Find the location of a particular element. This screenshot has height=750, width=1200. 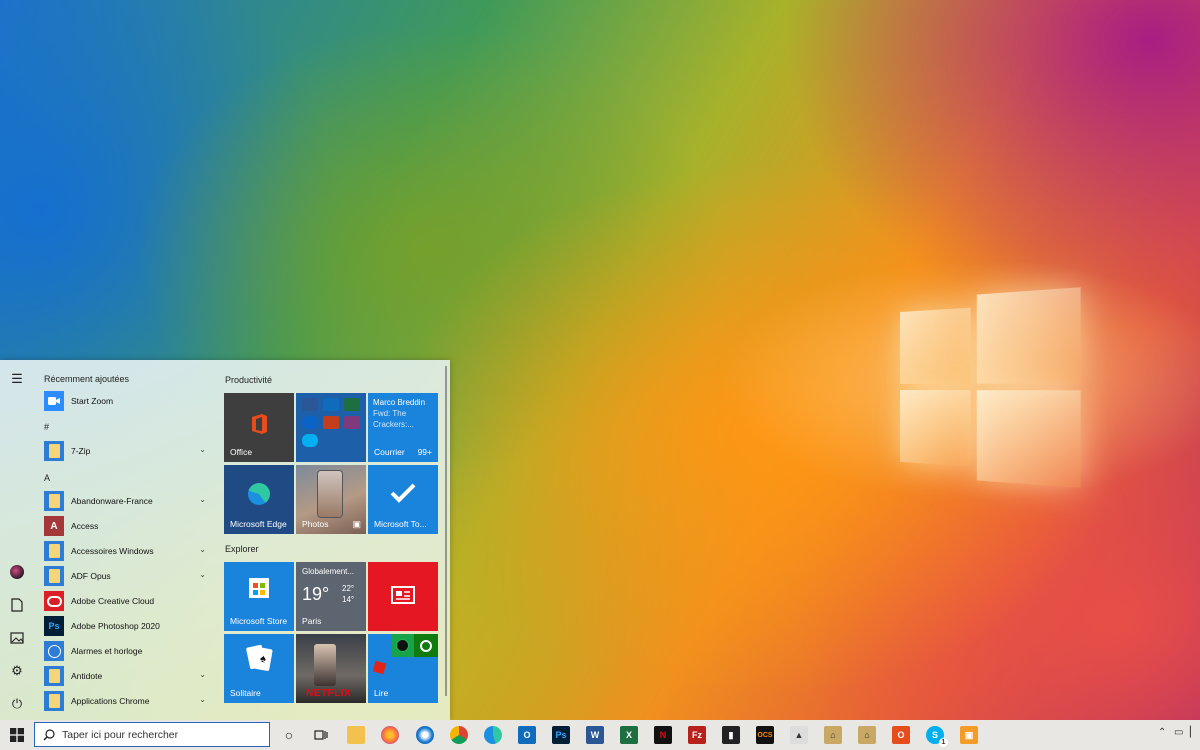

pictures-icon is located at coordinates (17, 638).